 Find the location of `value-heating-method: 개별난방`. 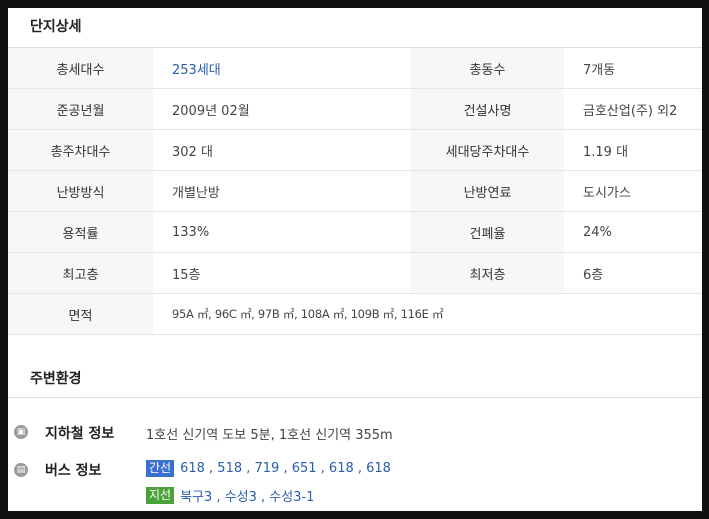

value-heating-method: 개별난방 is located at coordinates (282, 191).